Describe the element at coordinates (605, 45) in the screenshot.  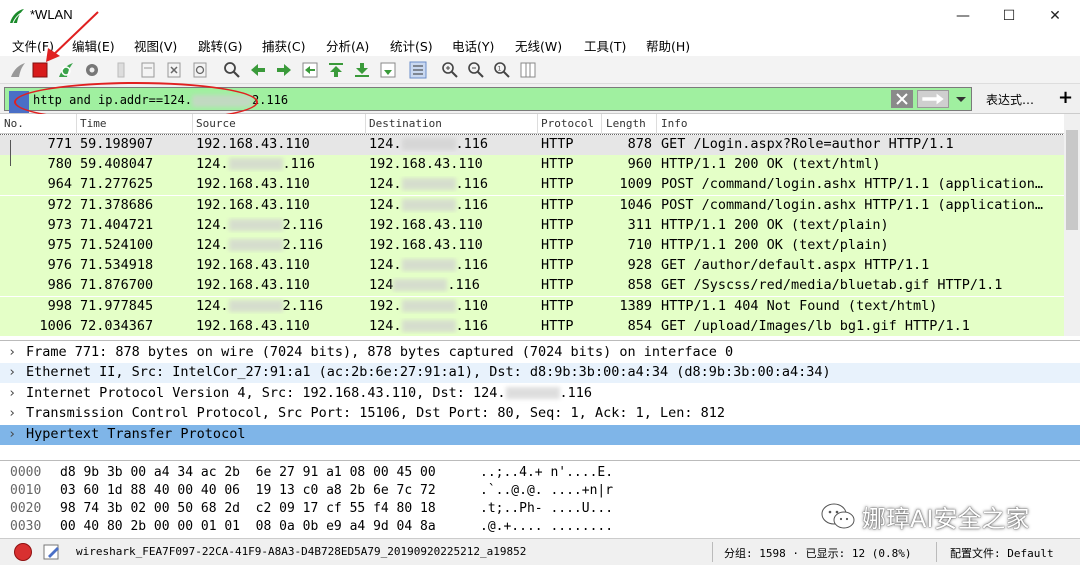
I see `menu-tools: 工具(T)` at that location.